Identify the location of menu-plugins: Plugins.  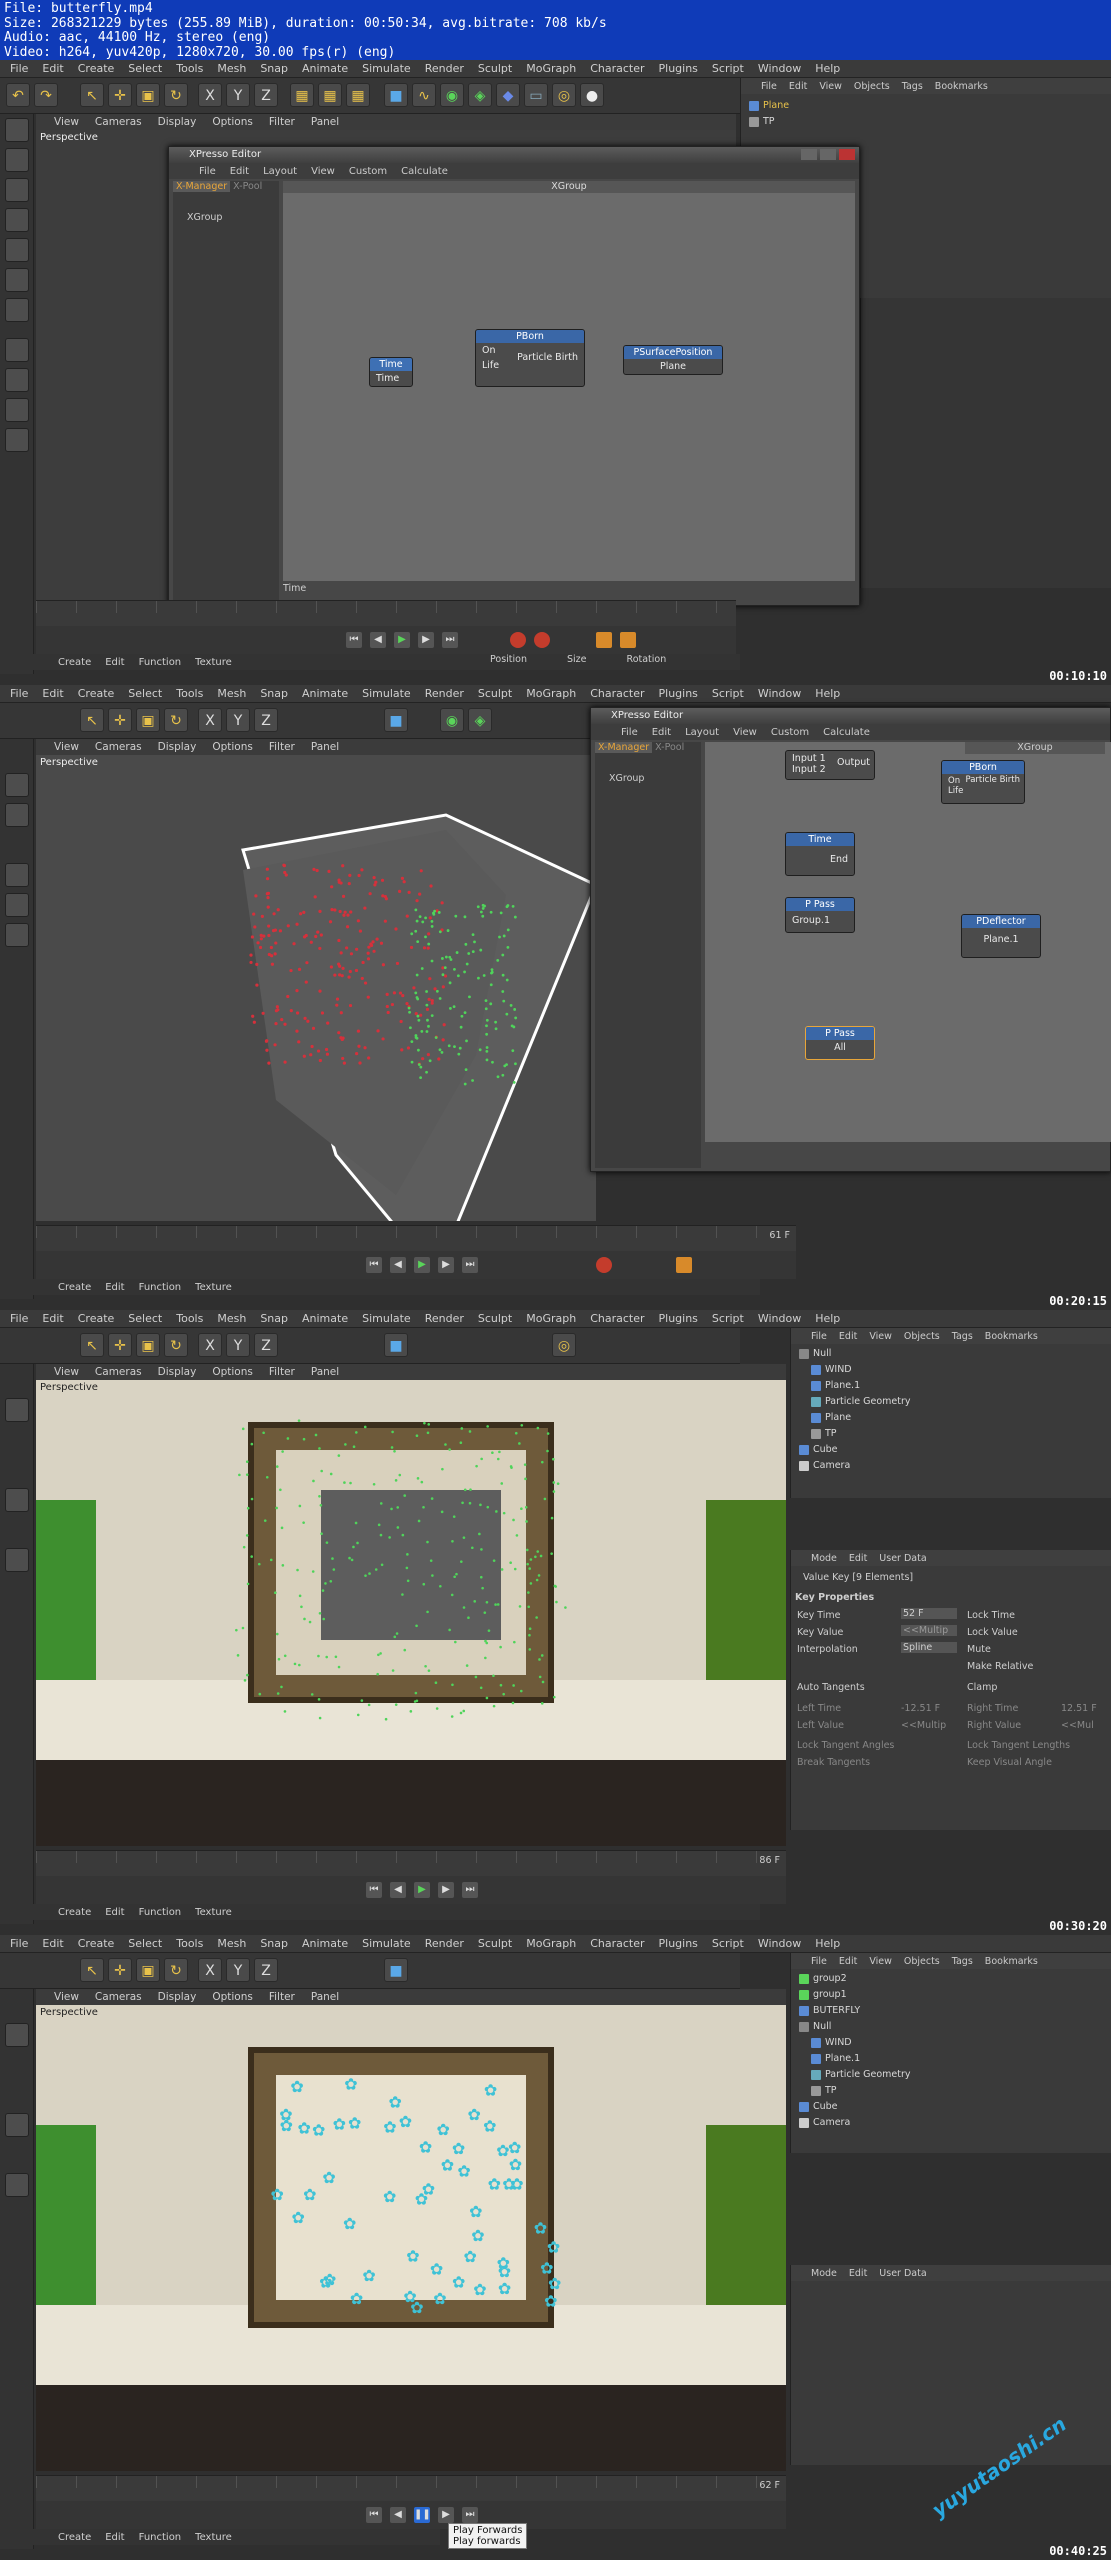
(678, 1943).